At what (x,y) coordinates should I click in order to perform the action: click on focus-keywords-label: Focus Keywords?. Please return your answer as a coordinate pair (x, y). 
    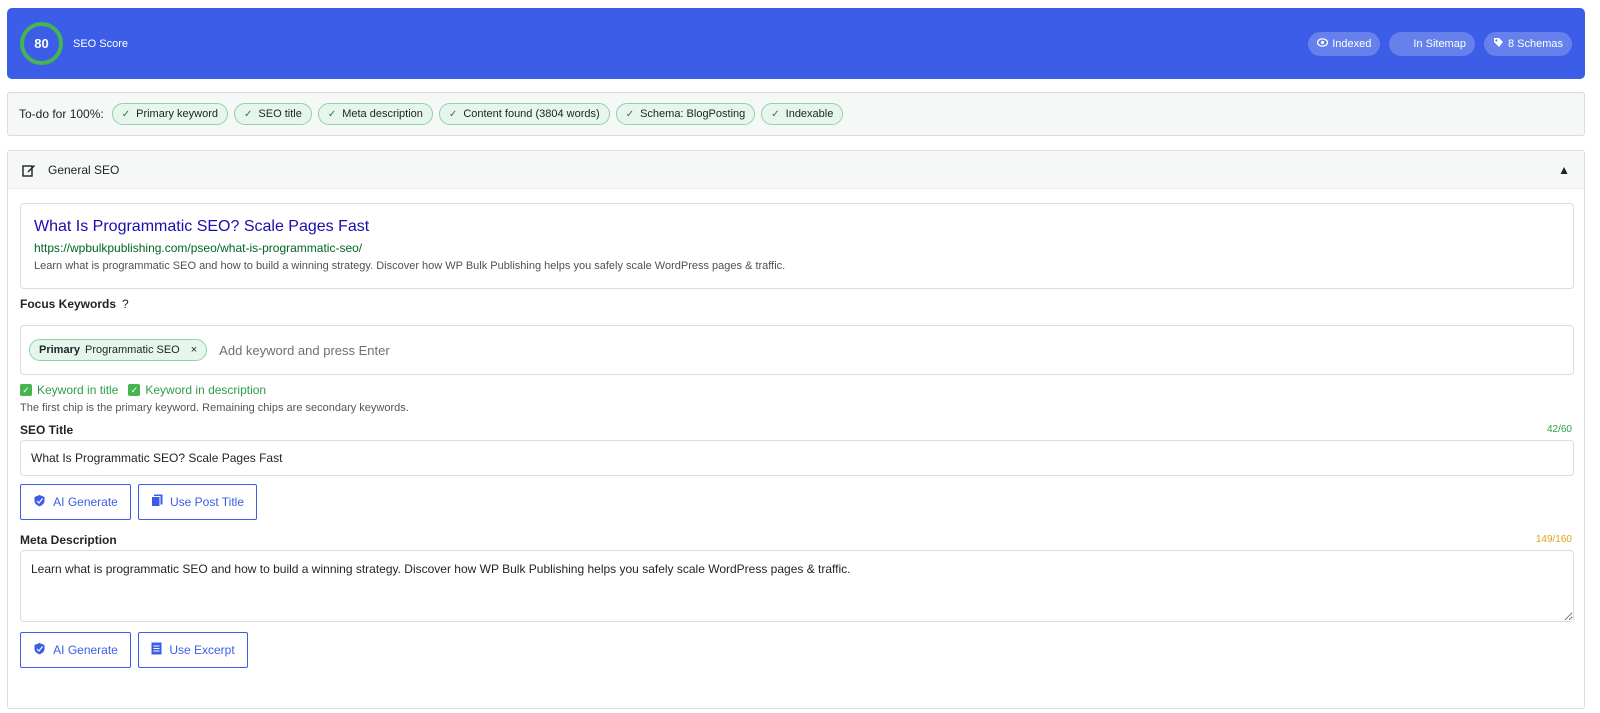
    Looking at the image, I should click on (74, 304).